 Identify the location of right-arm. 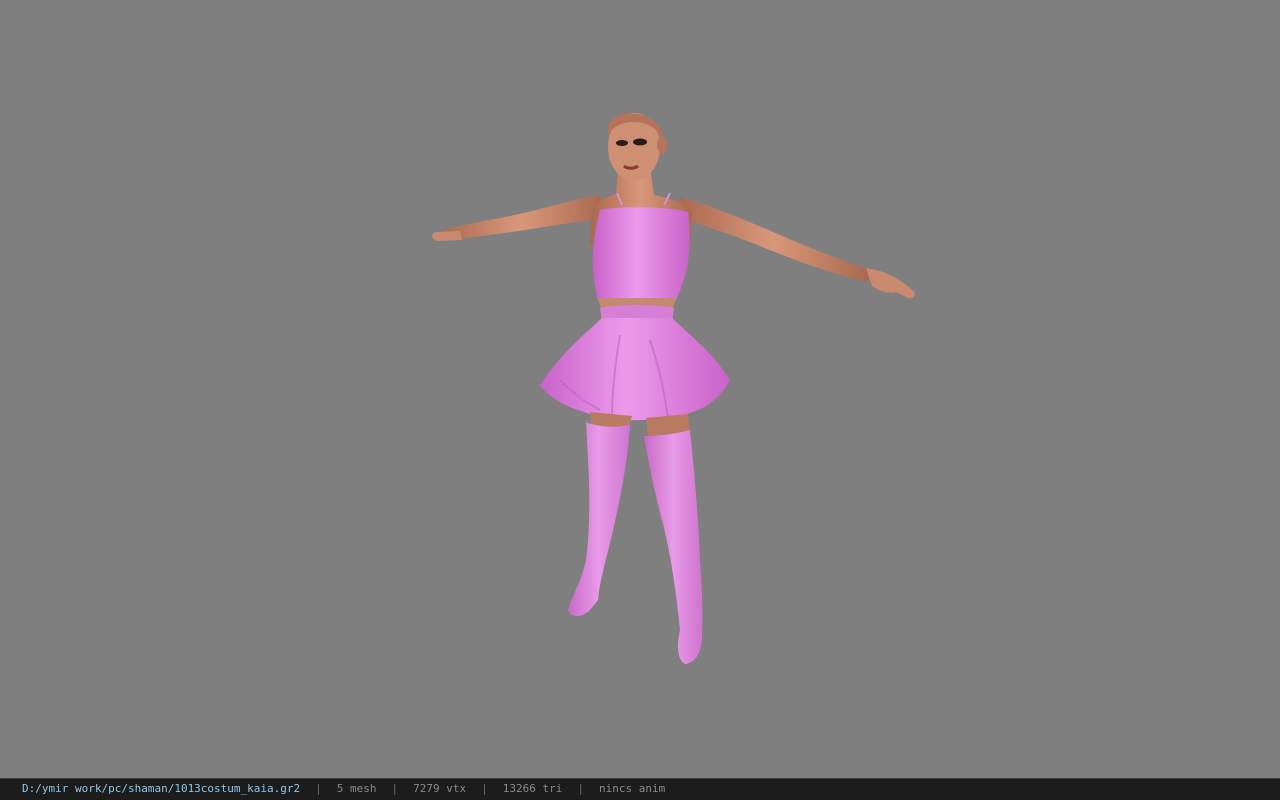
(795, 248).